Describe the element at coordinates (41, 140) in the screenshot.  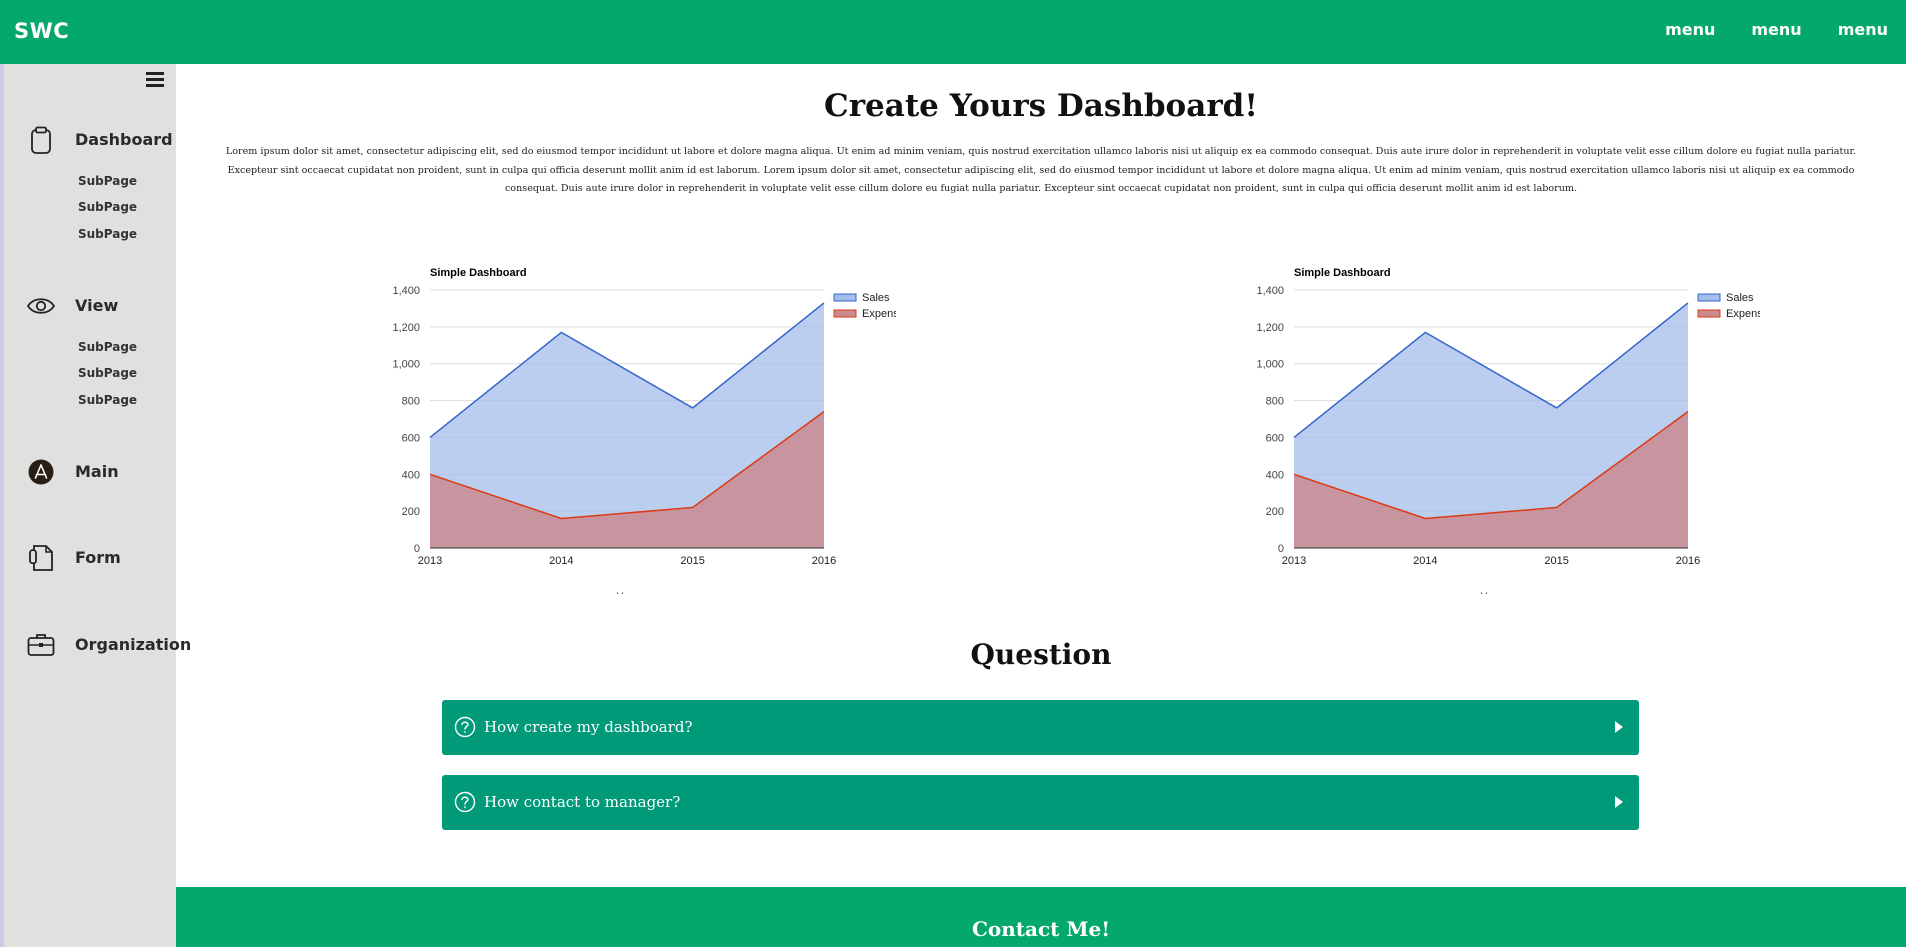
I see `clipboard-icon` at that location.